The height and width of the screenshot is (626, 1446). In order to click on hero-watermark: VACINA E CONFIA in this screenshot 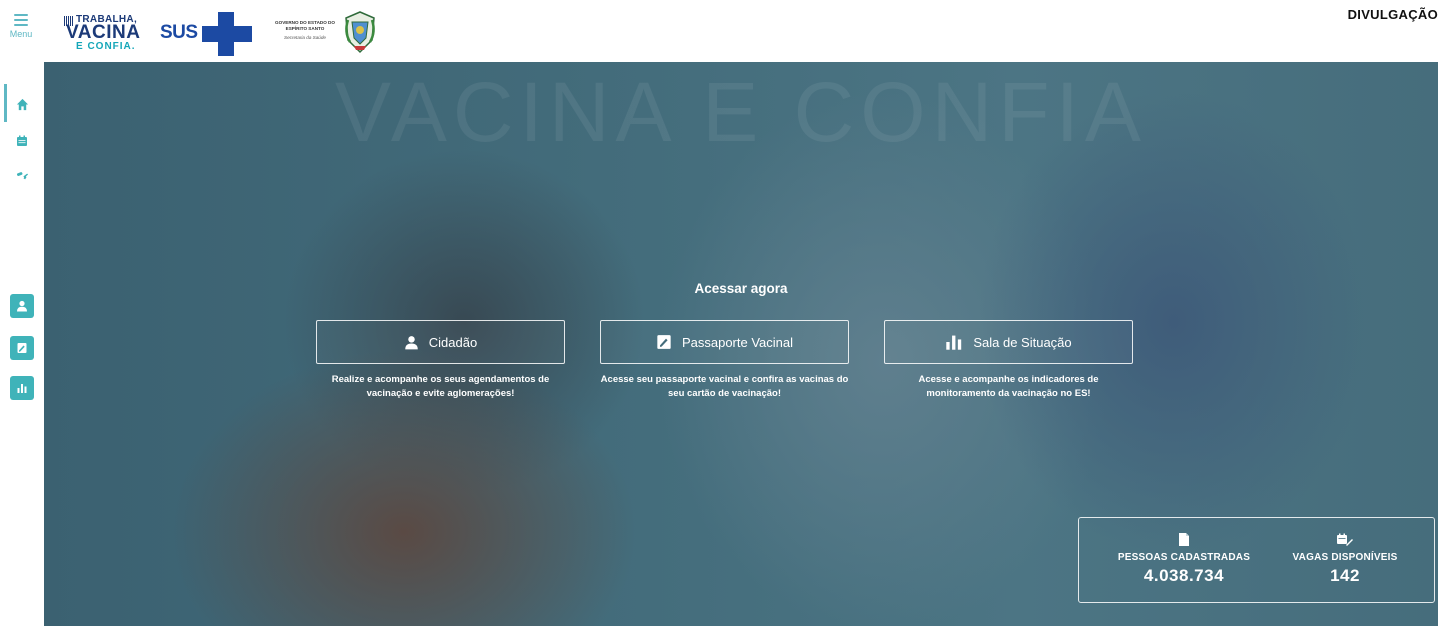, I will do `click(741, 112)`.